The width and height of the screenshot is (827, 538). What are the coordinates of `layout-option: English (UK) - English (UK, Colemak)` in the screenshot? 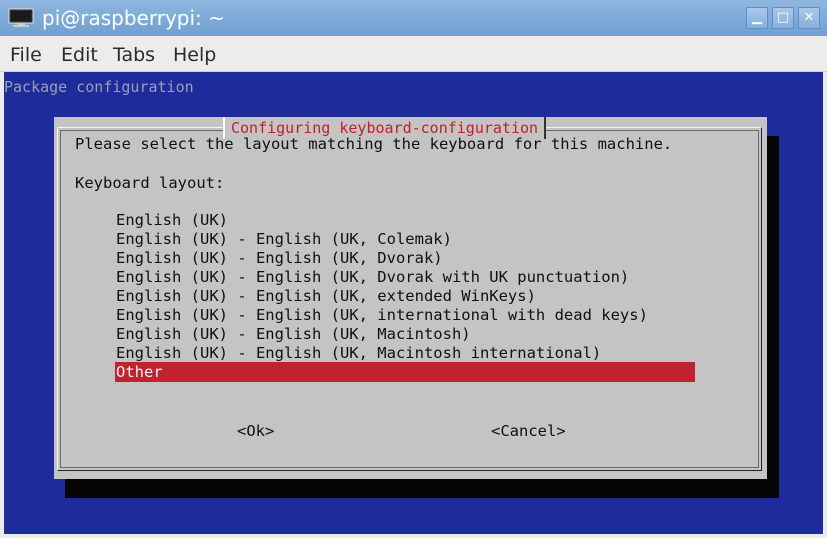 It's located at (284, 239).